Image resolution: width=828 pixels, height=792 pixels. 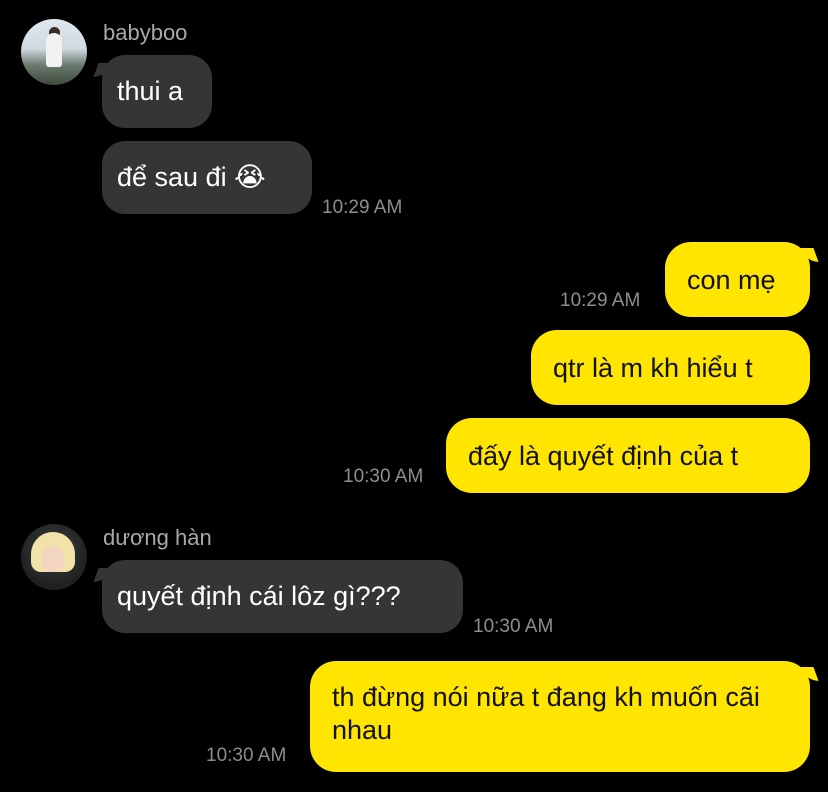 I want to click on message-bubble-incoming: thui a, so click(x=157, y=91).